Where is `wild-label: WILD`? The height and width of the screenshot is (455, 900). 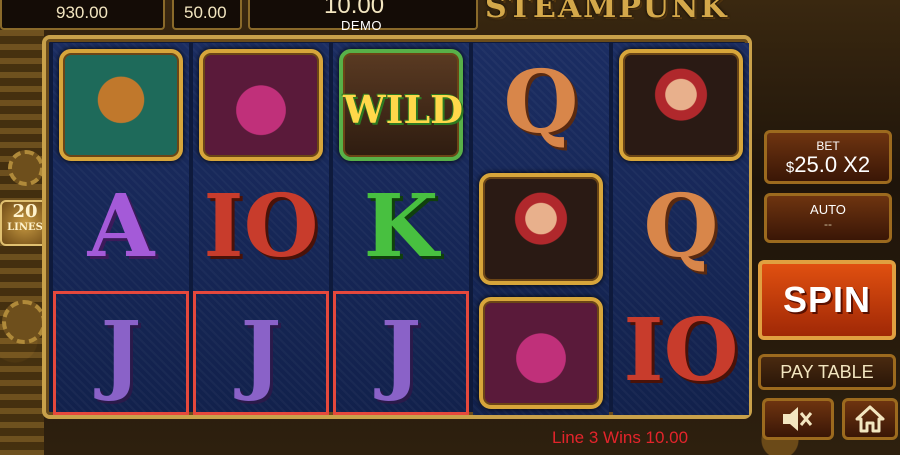 wild-label: WILD is located at coordinates (403, 109).